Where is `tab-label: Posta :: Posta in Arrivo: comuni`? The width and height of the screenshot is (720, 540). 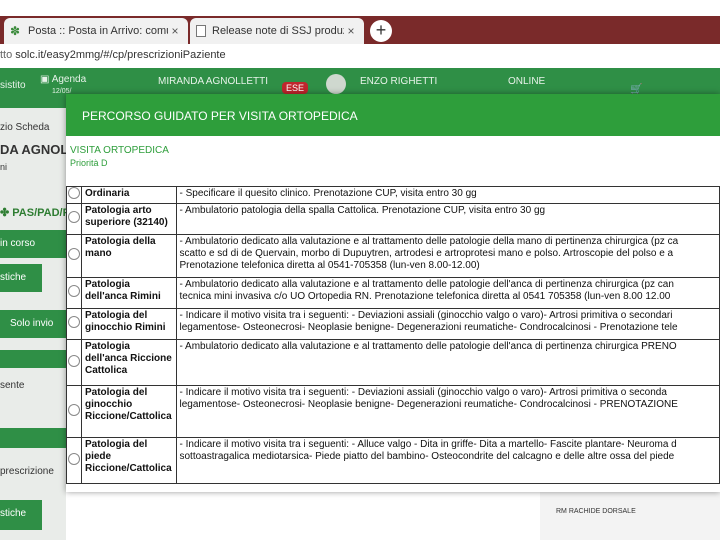 tab-label: Posta :: Posta in Arrivo: comuni is located at coordinates (98, 31).